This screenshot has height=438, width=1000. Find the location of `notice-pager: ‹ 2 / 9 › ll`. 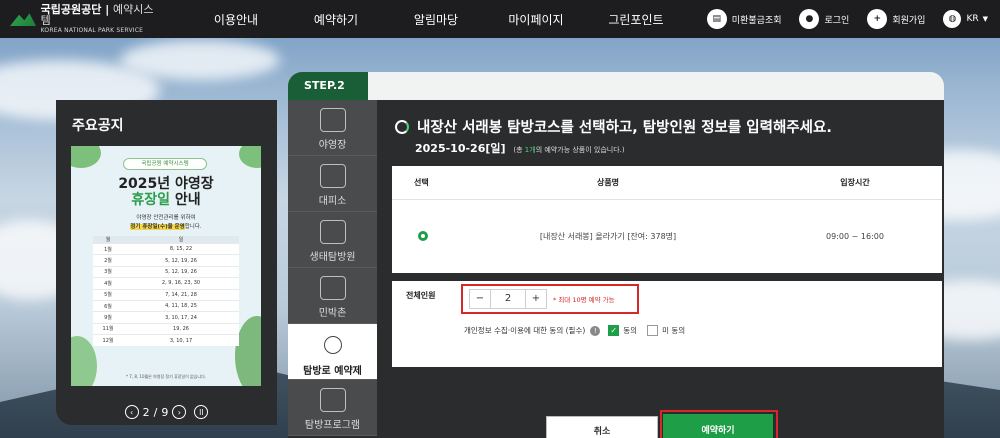

notice-pager: ‹ 2 / 9 › ll is located at coordinates (166, 412).